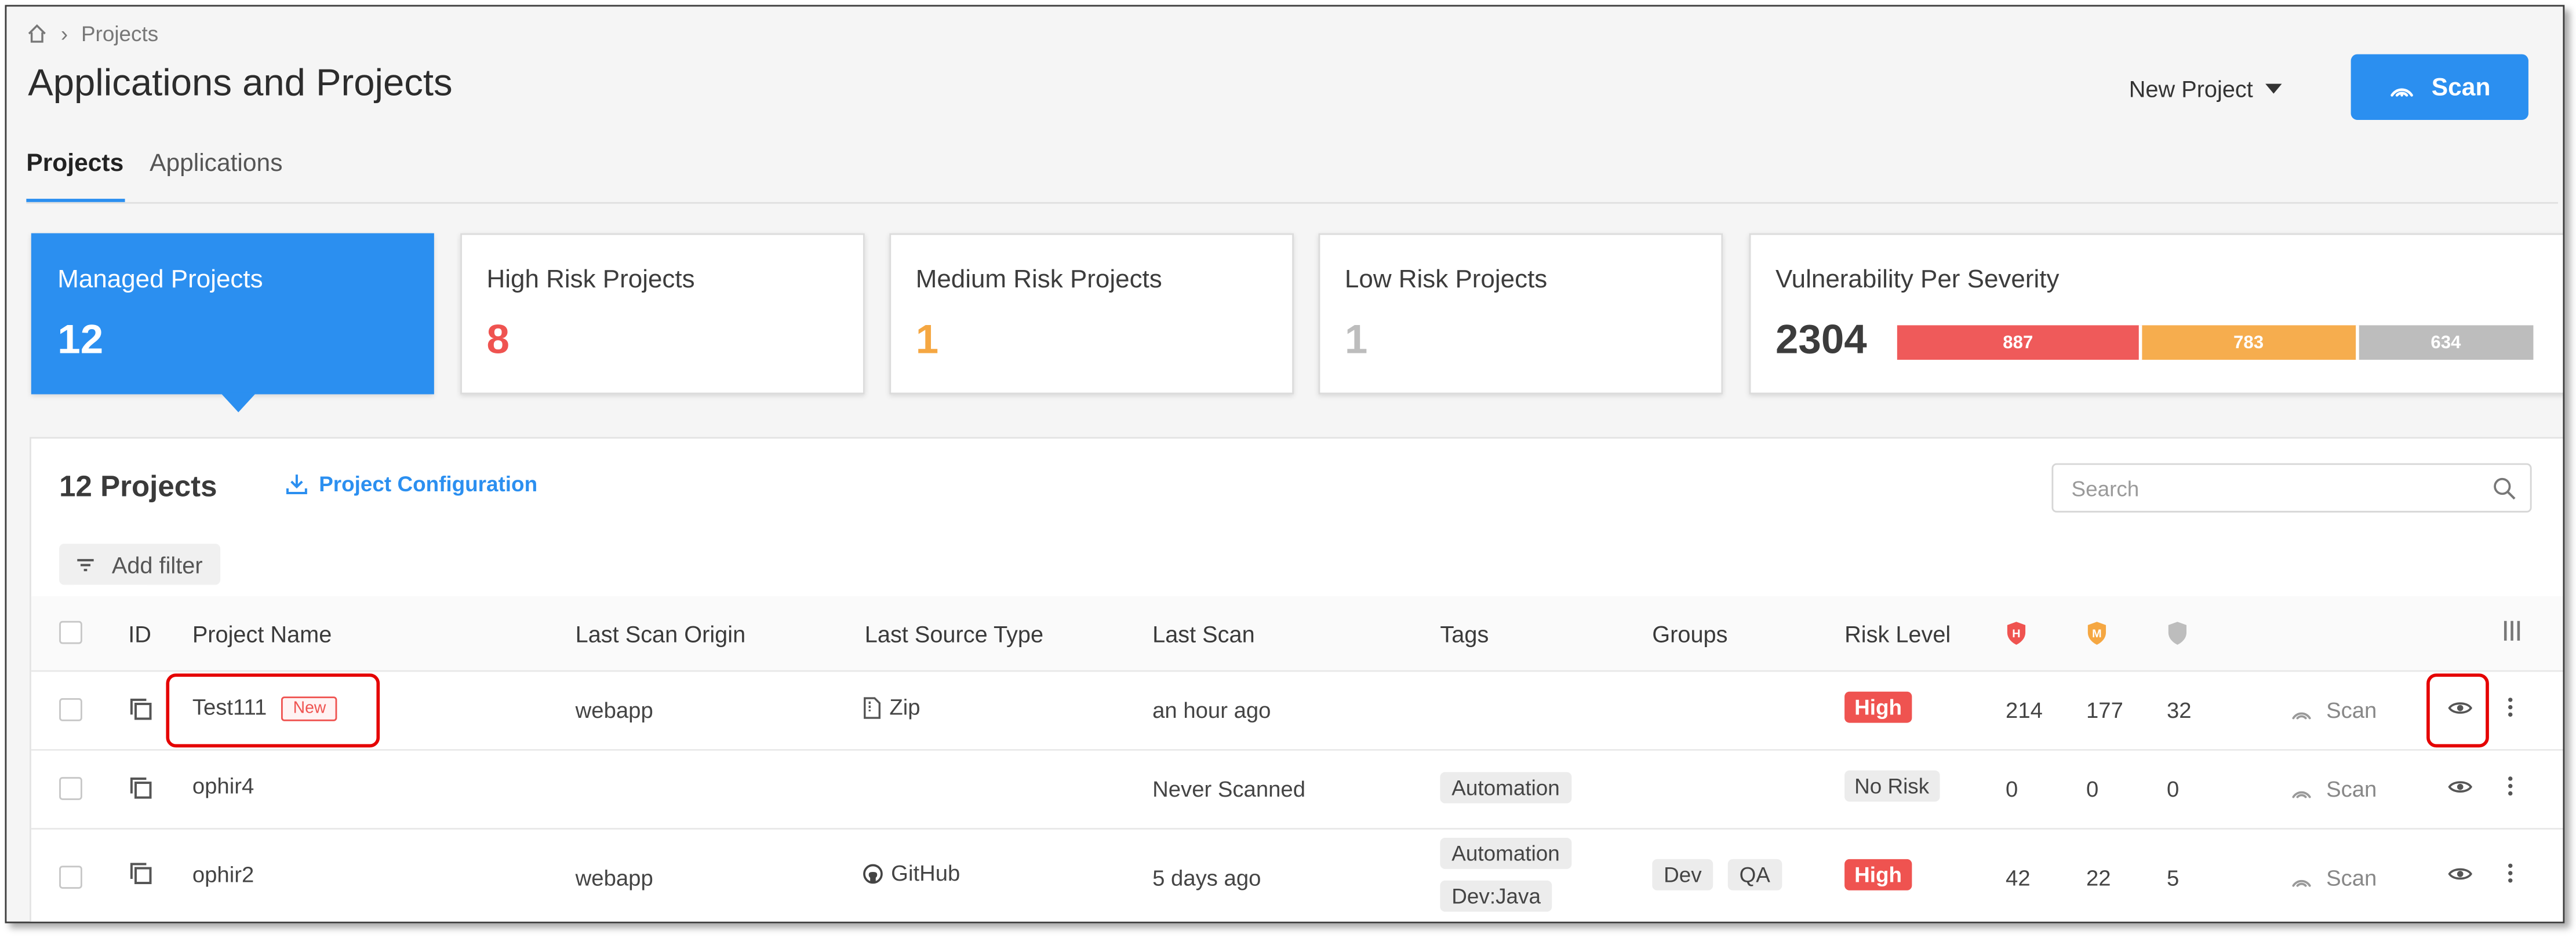 The width and height of the screenshot is (2576, 938). Describe the element at coordinates (85, 564) in the screenshot. I see `filter-icon` at that location.